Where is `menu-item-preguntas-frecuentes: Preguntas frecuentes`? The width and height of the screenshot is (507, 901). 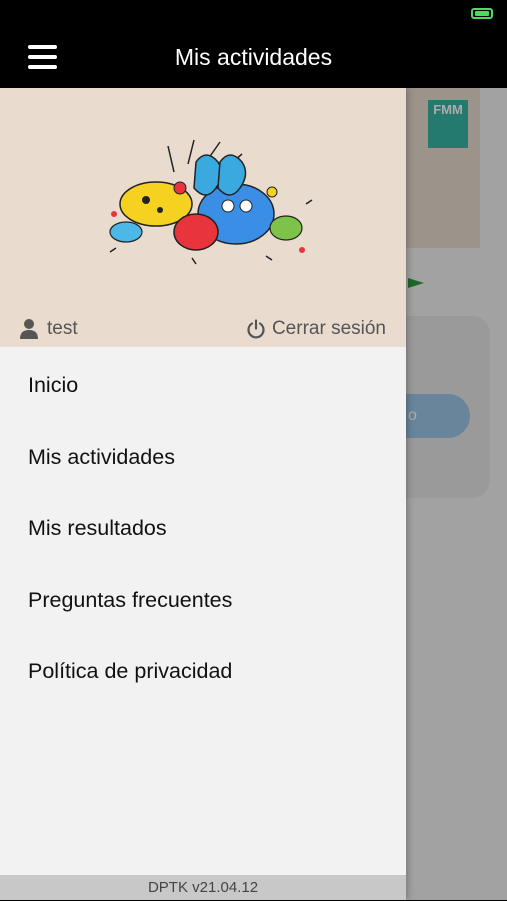
menu-item-preguntas-frecuentes: Preguntas frecuentes is located at coordinates (203, 598).